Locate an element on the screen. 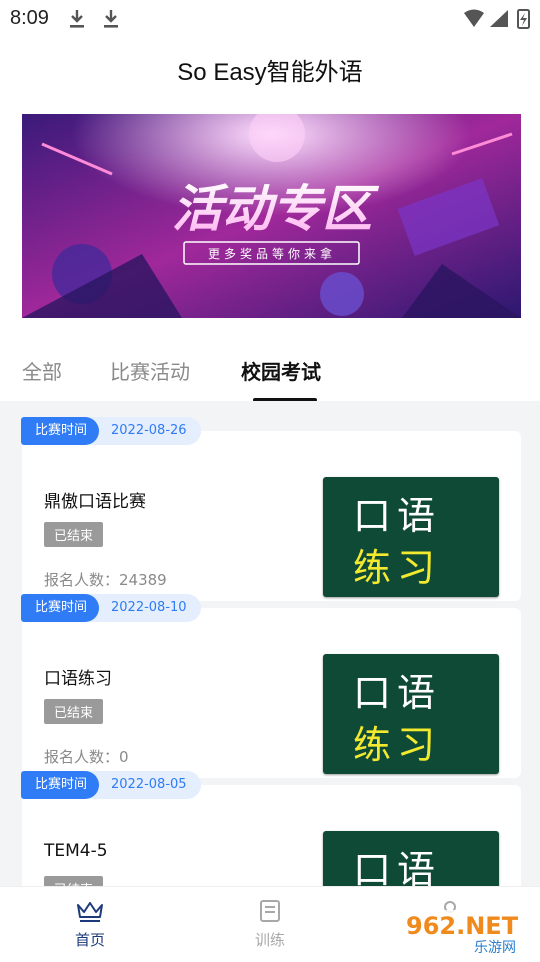 This screenshot has width=540, height=962. banner-headline: 活动专区 is located at coordinates (276, 209).